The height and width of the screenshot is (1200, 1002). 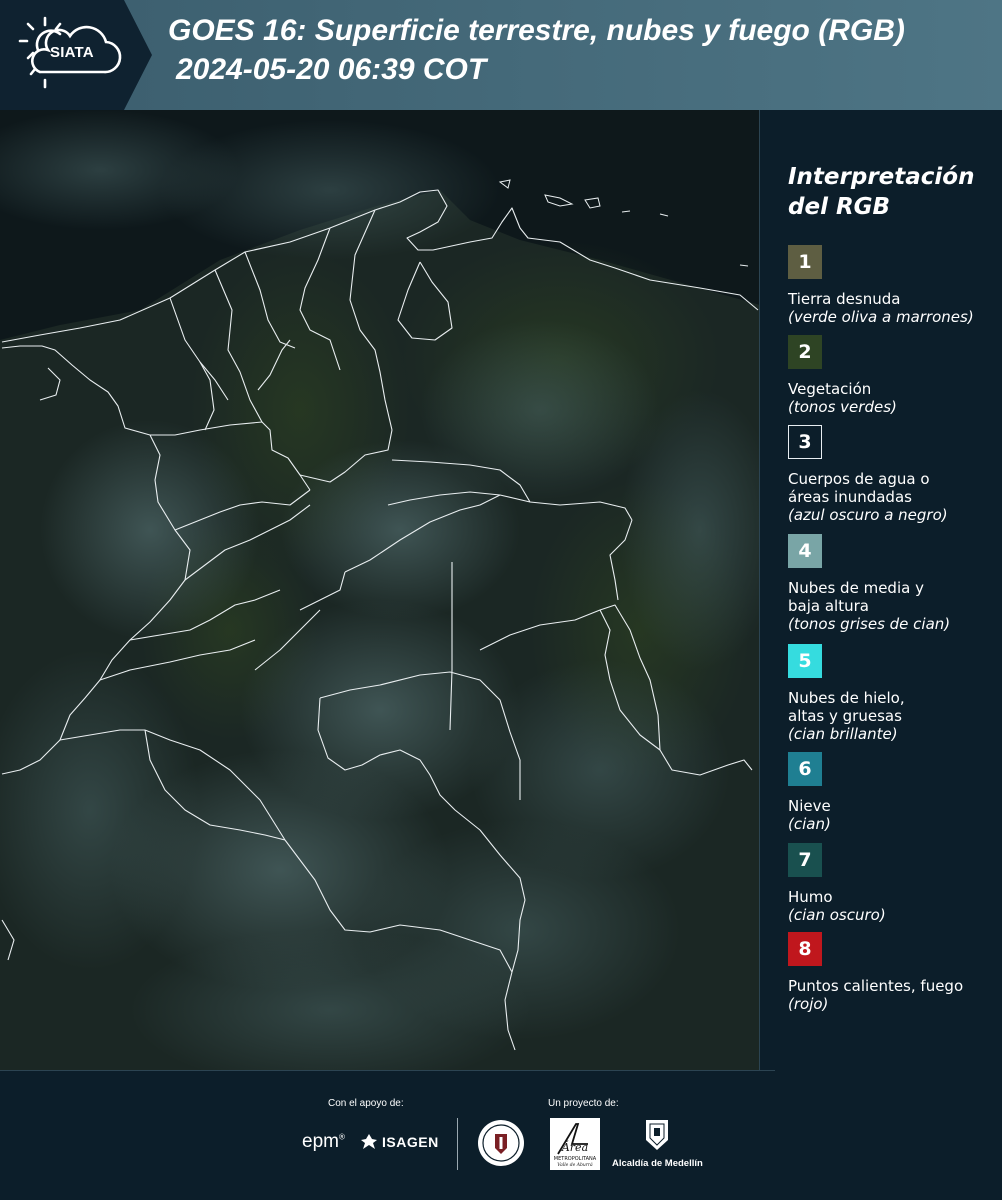 I want to click on amva-tag: Valle de Aburrá, so click(x=575, y=1164).